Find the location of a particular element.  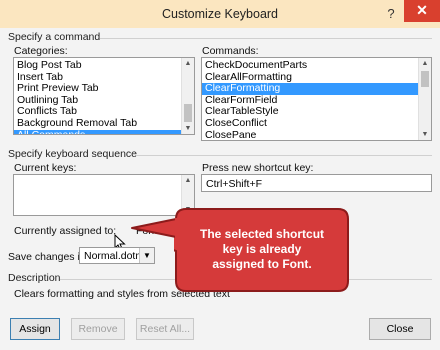

categories-label: Categories: is located at coordinates (41, 51).